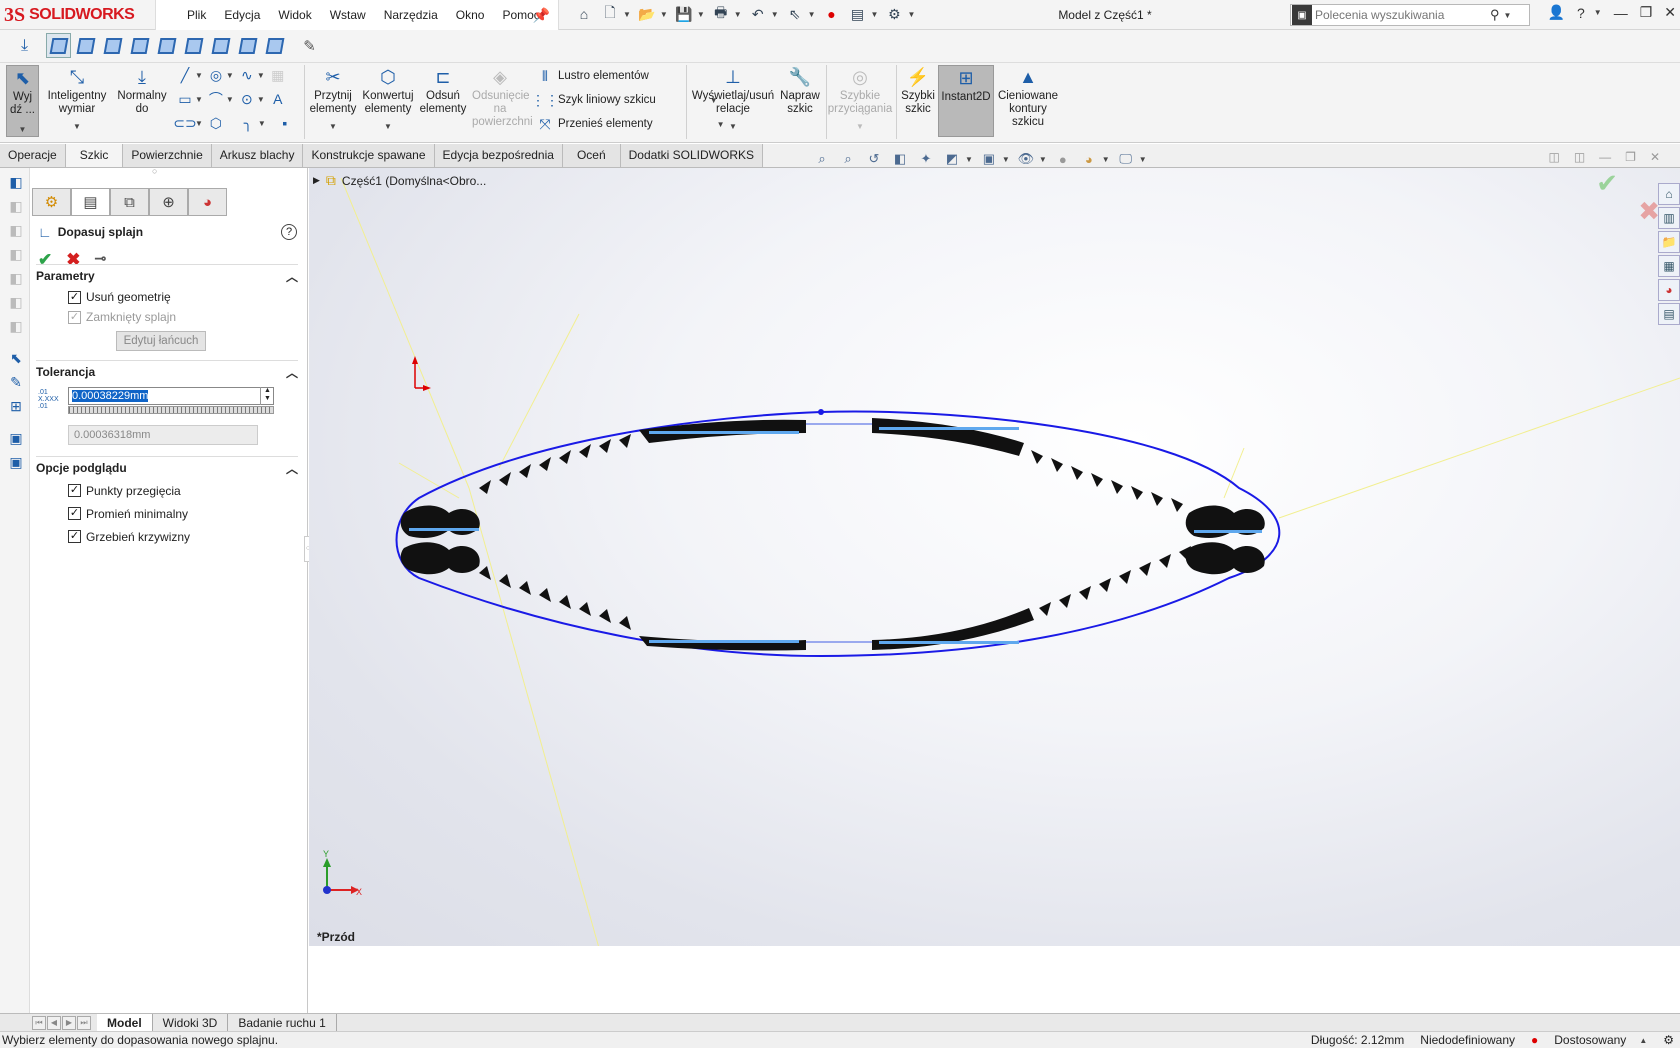 This screenshot has height=1048, width=1680. I want to click on right-view-icon, so click(139, 45).